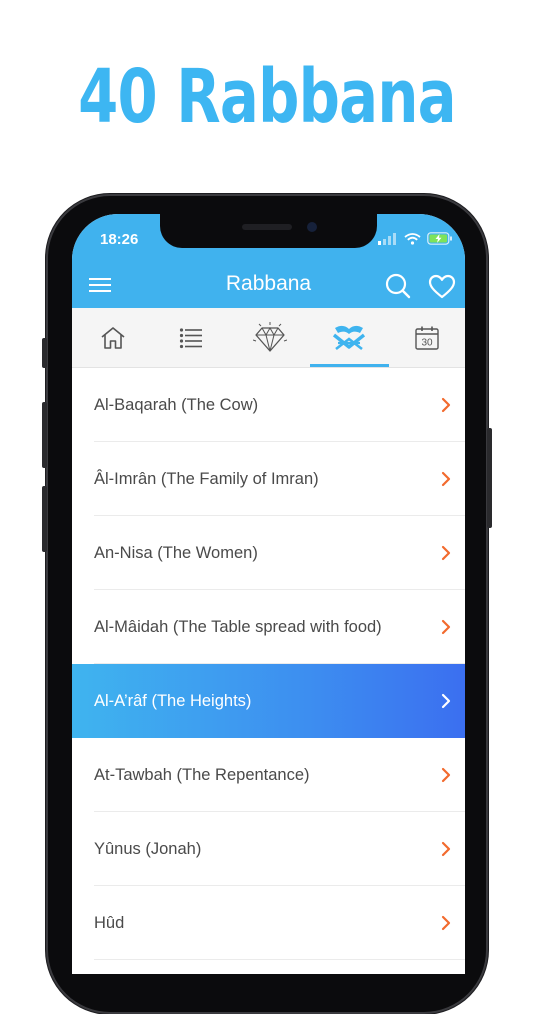  Describe the element at coordinates (44, 435) in the screenshot. I see `phone-volume-up-button` at that location.